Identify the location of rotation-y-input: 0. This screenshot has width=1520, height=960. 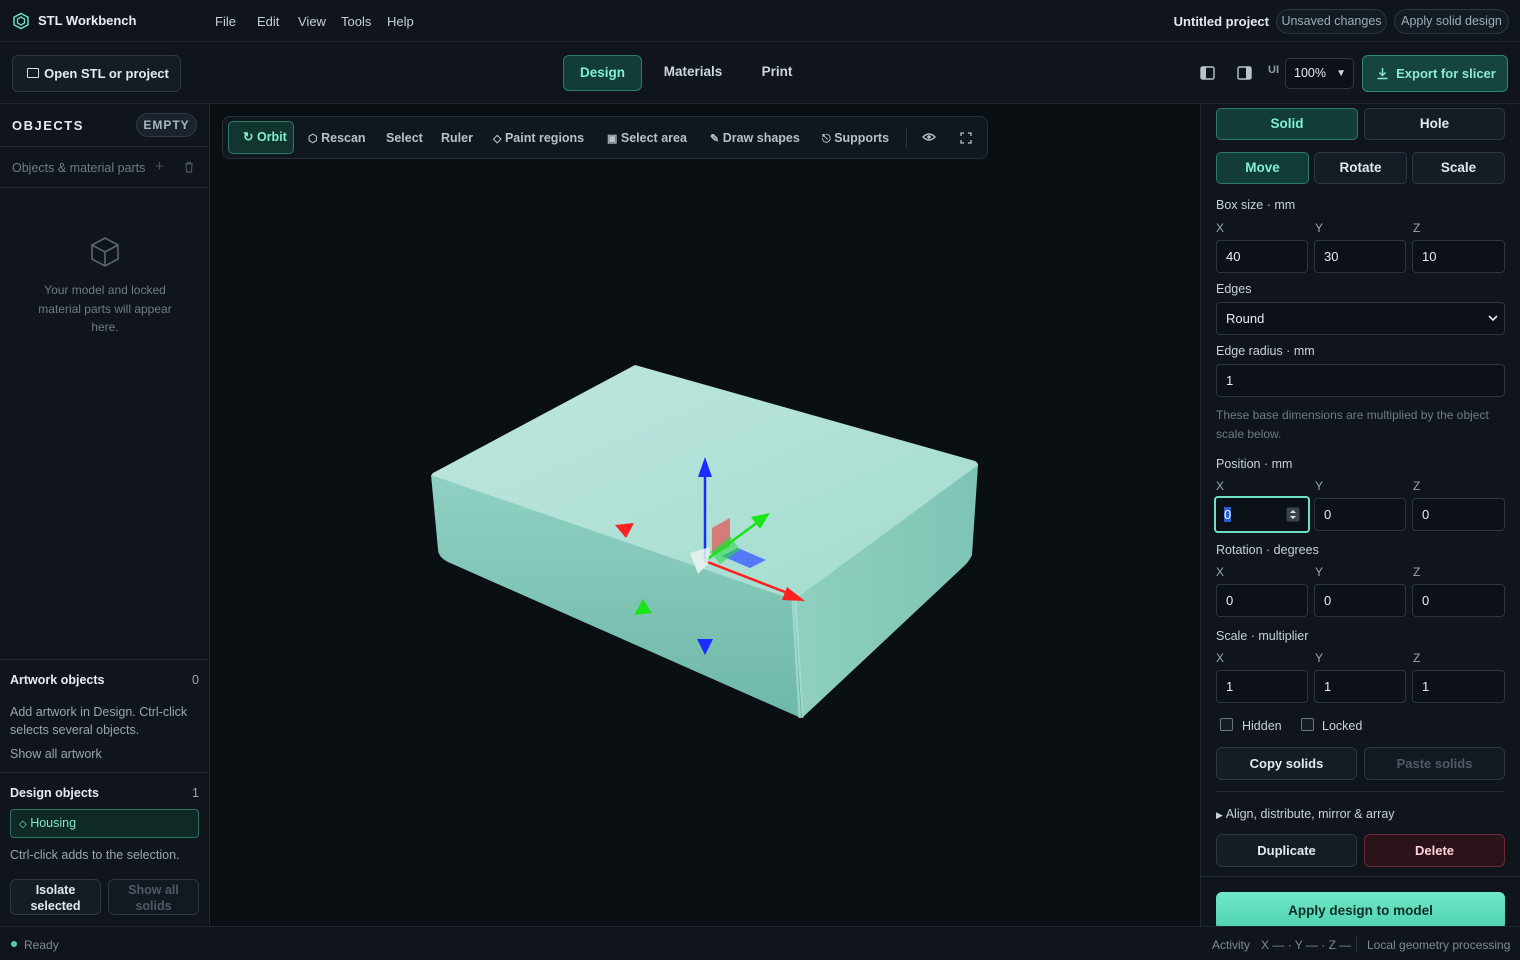
(1360, 600).